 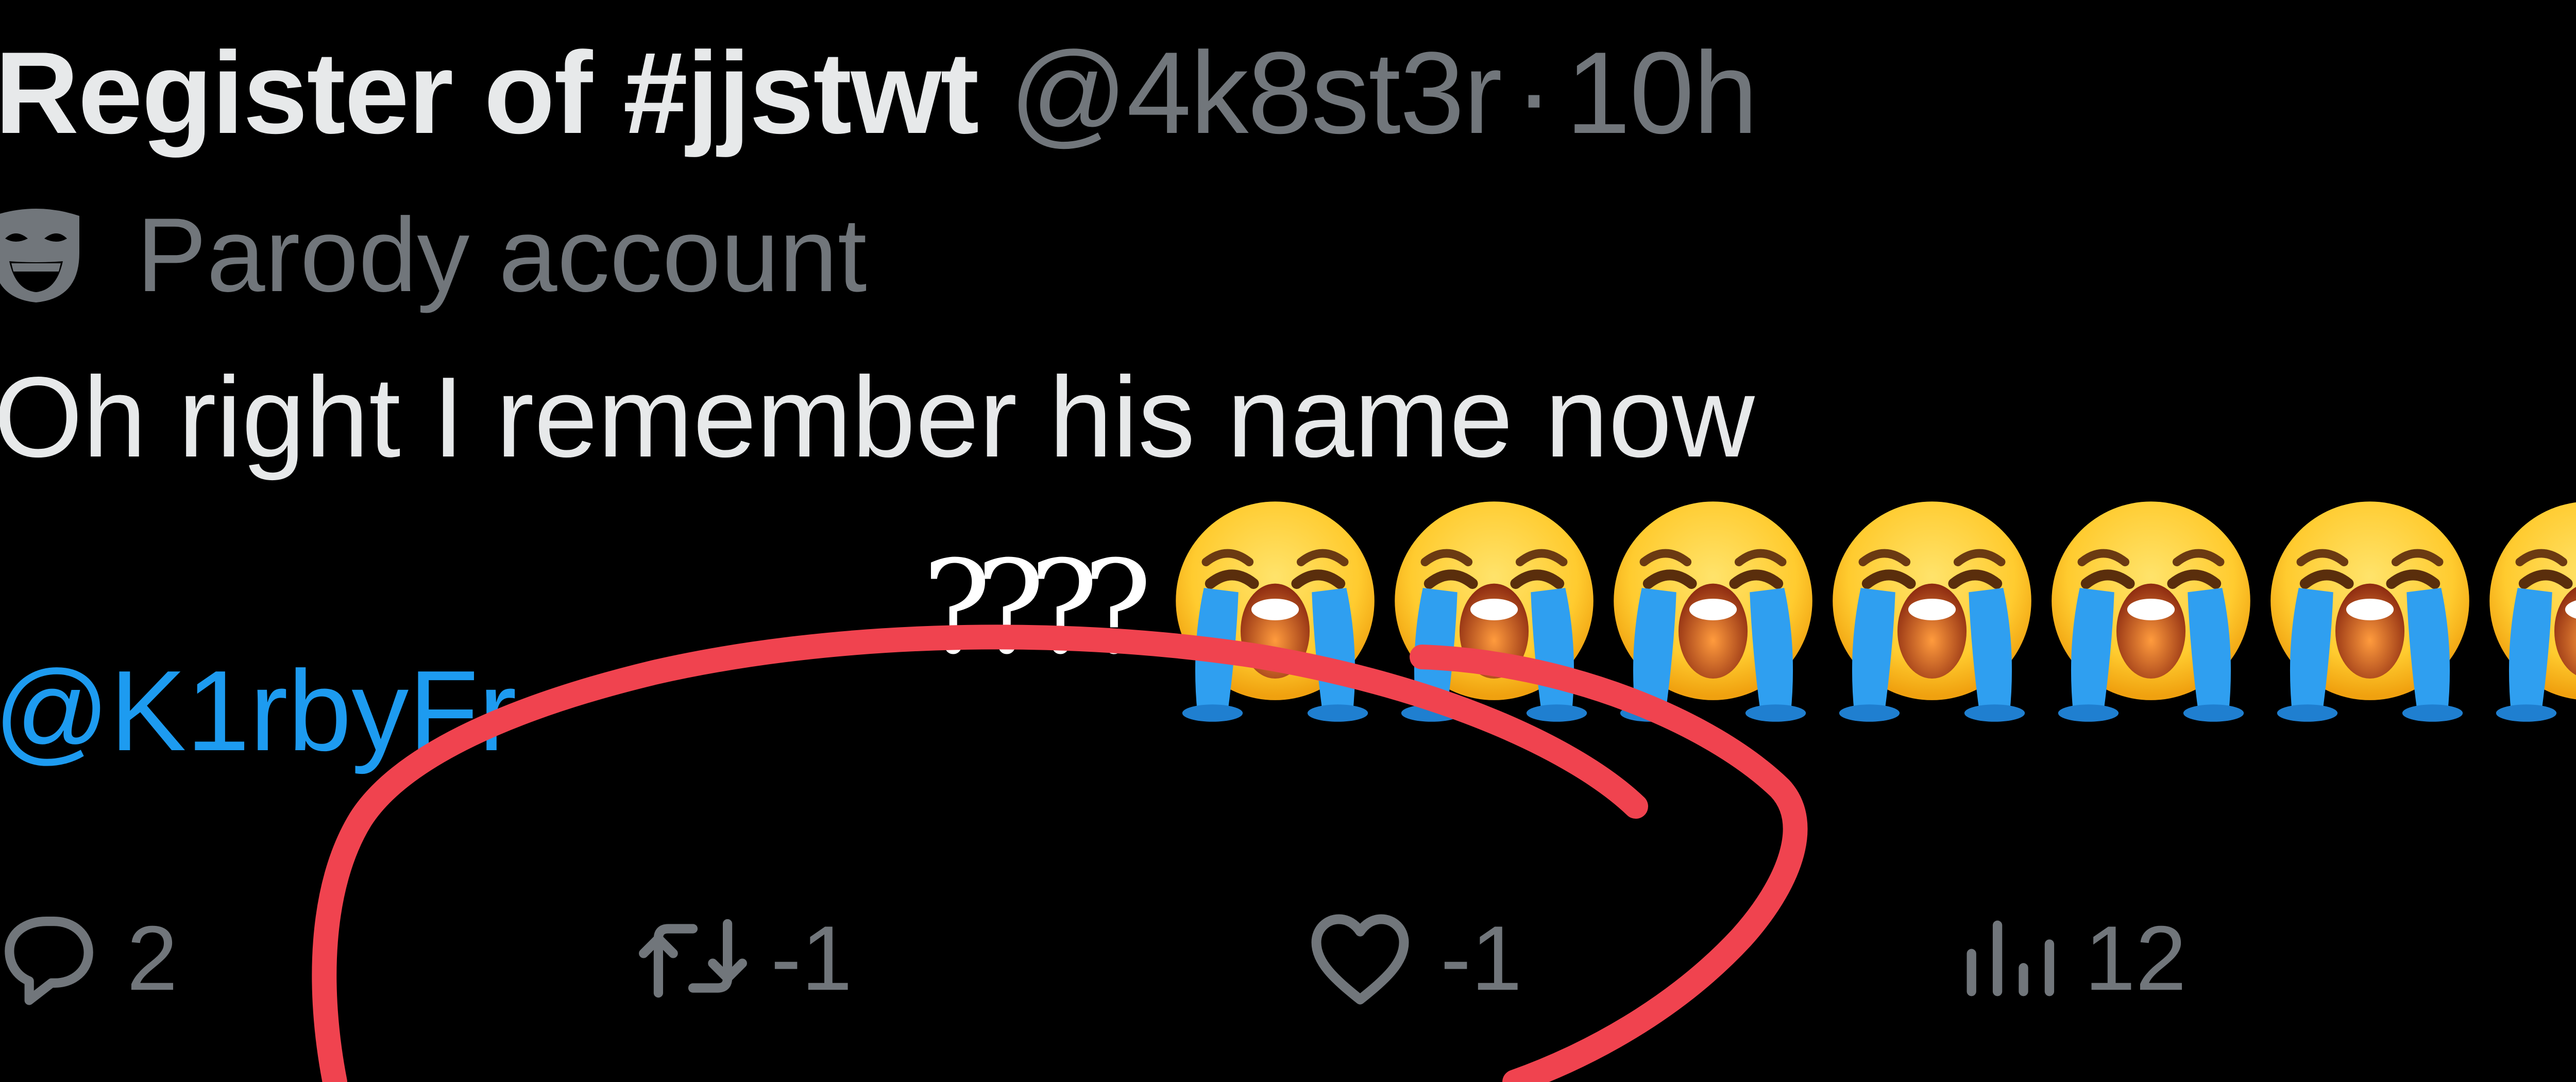 What do you see at coordinates (1037, 608) in the screenshot?
I see `overlay-caption: ????` at bounding box center [1037, 608].